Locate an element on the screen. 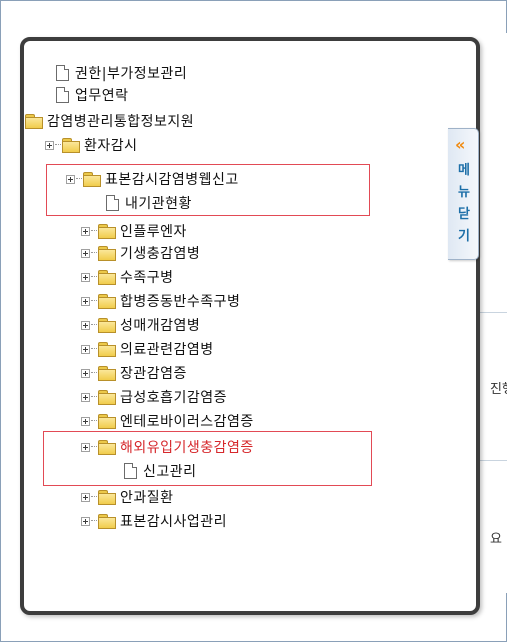 The image size is (507, 642). tree-item: 의료관련감염병 is located at coordinates (147, 349).